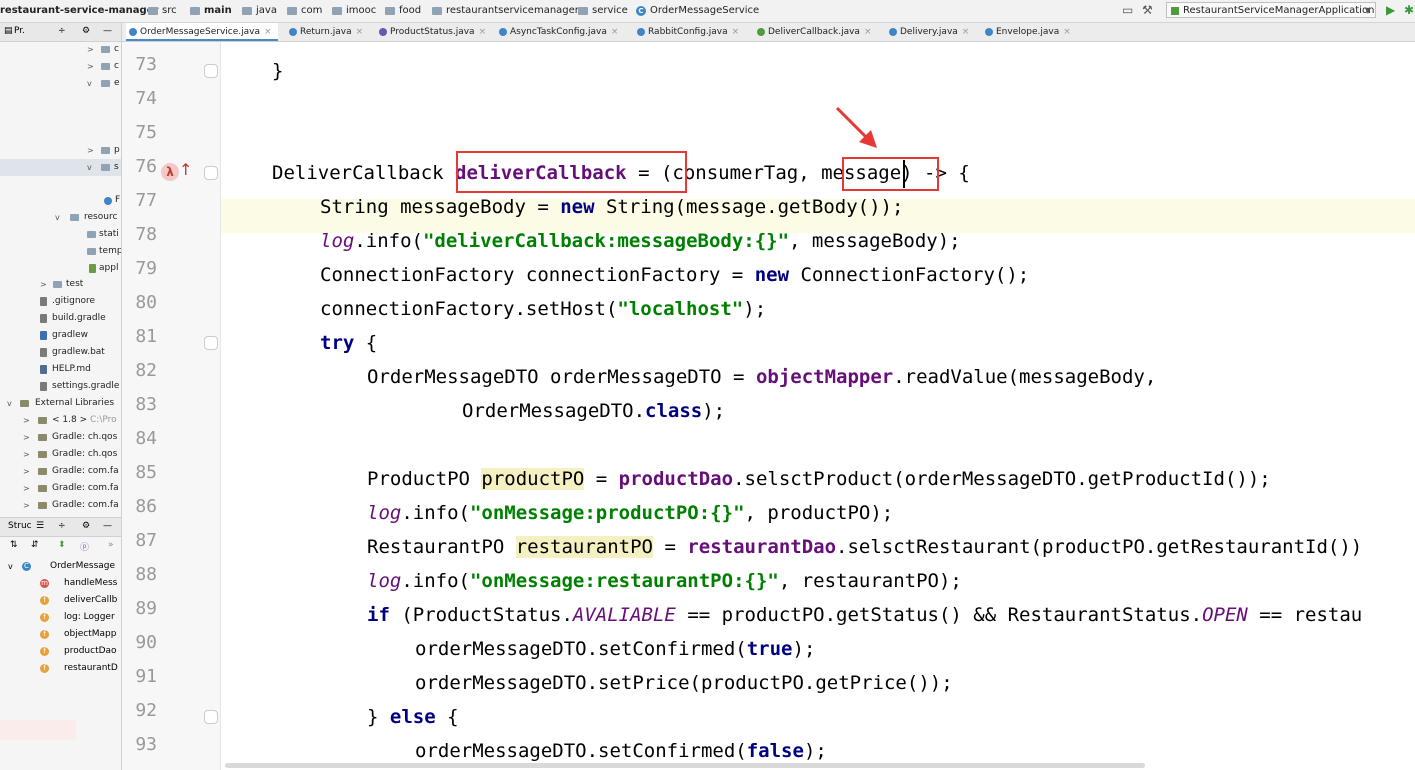 This screenshot has height=770, width=1415. Describe the element at coordinates (689, 32) in the screenshot. I see `tab-rabbitconfig: RabbitConfig.java ×` at that location.